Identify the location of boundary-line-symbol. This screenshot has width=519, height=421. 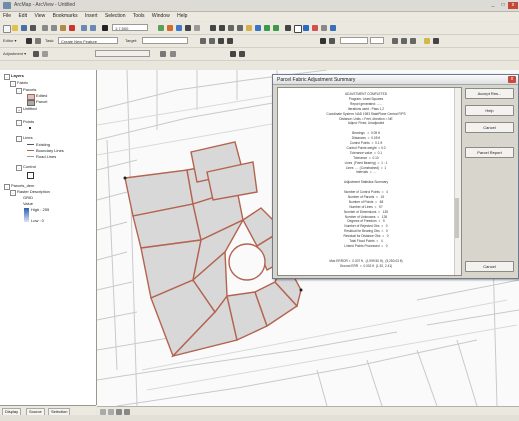
(30, 150).